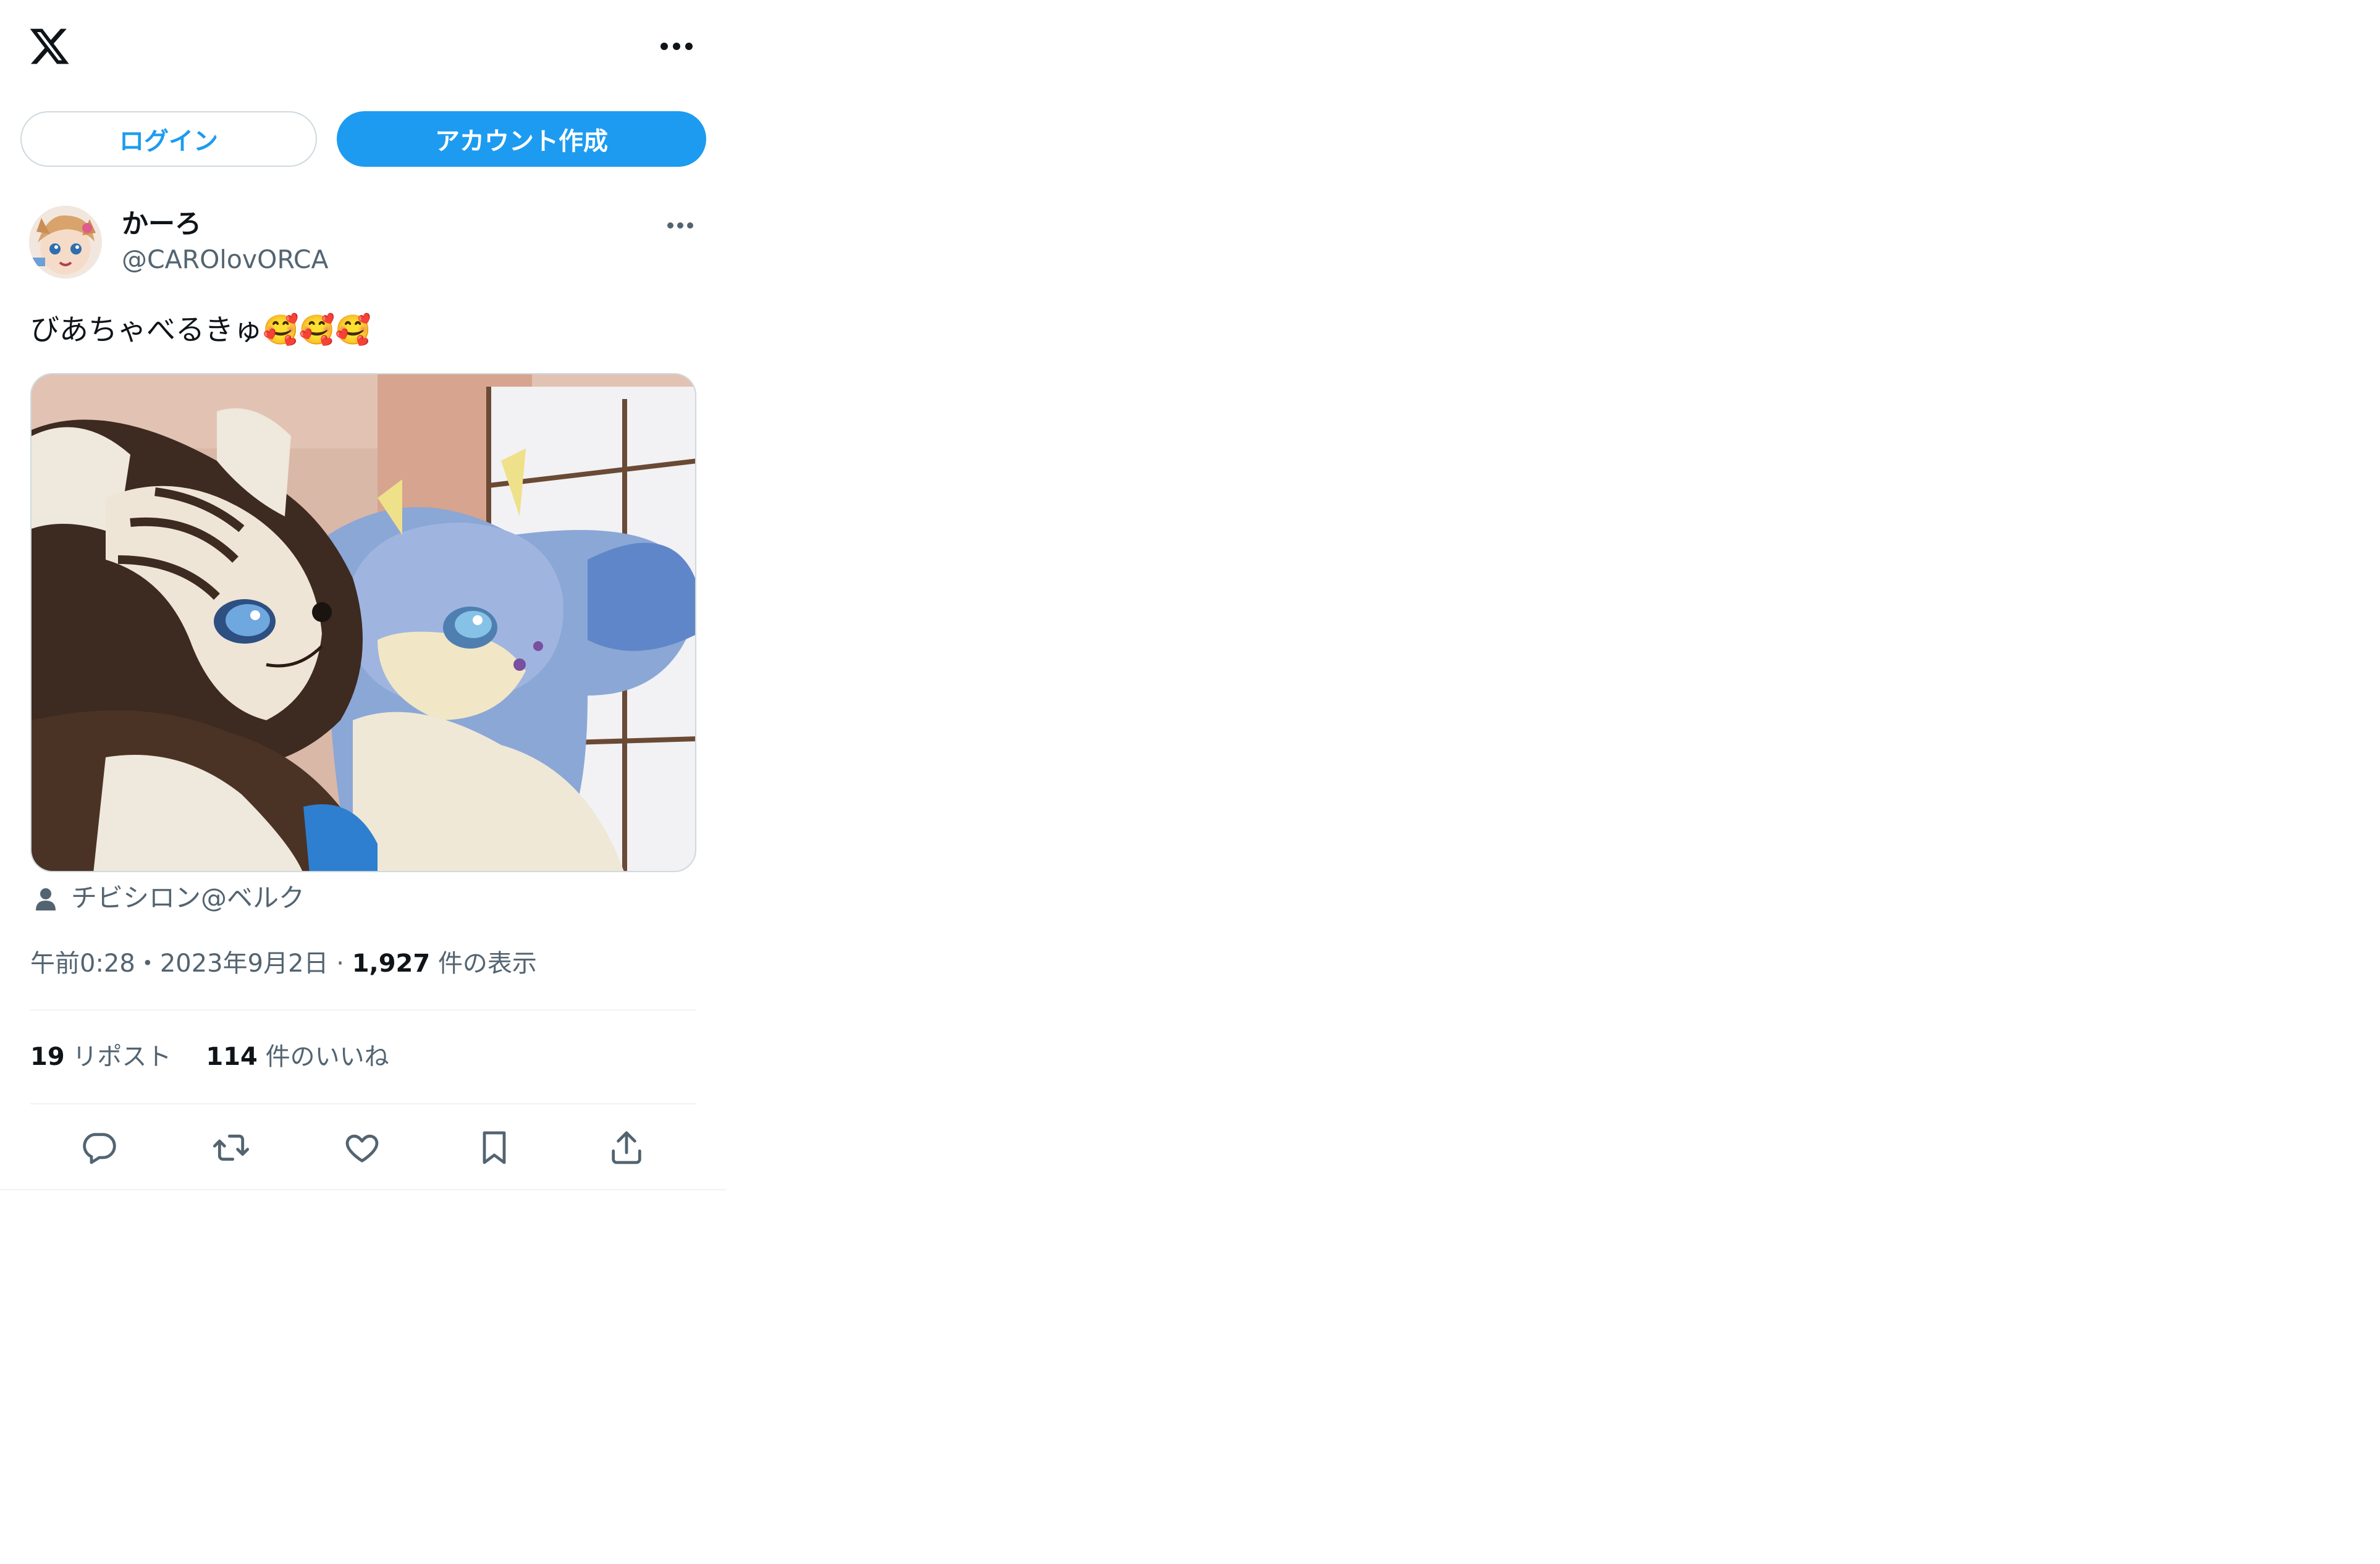 This screenshot has height=1564, width=2380. What do you see at coordinates (494, 1147) in the screenshot?
I see `bookmark-icon` at bounding box center [494, 1147].